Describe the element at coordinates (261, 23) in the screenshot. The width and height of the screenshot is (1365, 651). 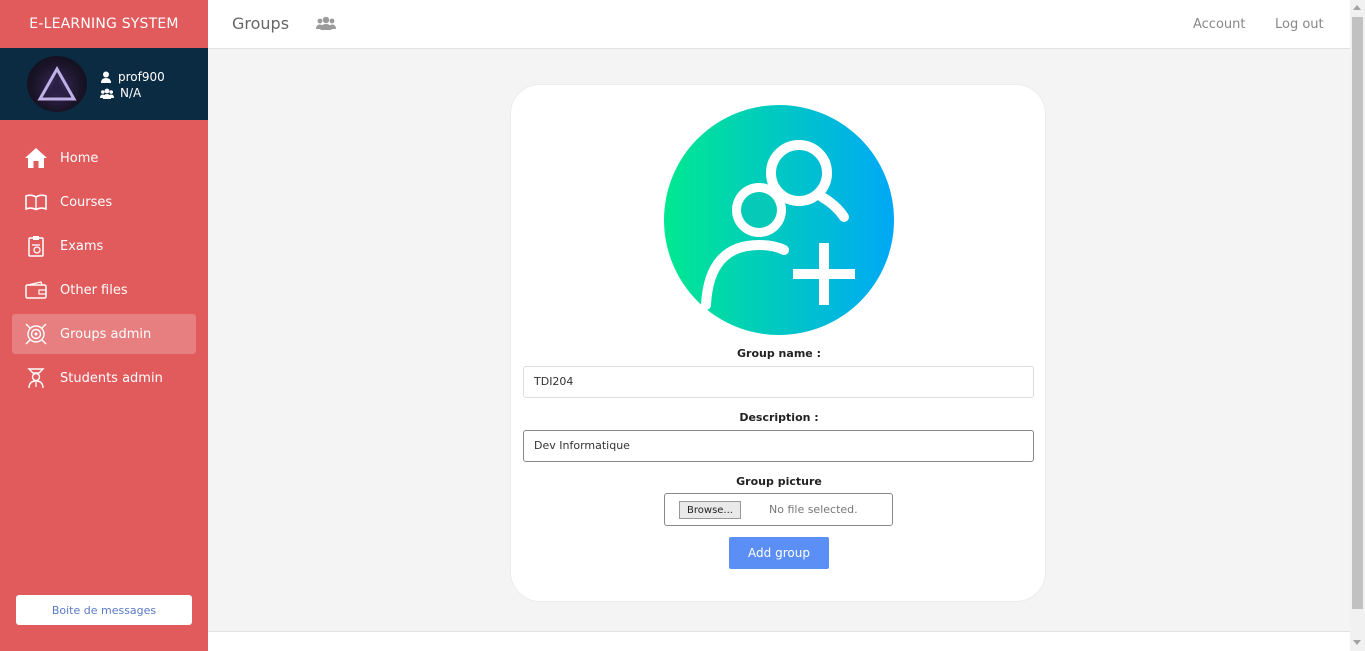
I see `page-title: Groups` at that location.